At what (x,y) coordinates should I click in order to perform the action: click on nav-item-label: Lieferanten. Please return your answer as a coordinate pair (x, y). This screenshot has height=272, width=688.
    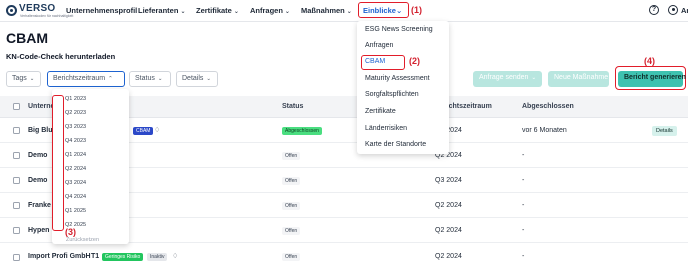
    Looking at the image, I should click on (158, 10).